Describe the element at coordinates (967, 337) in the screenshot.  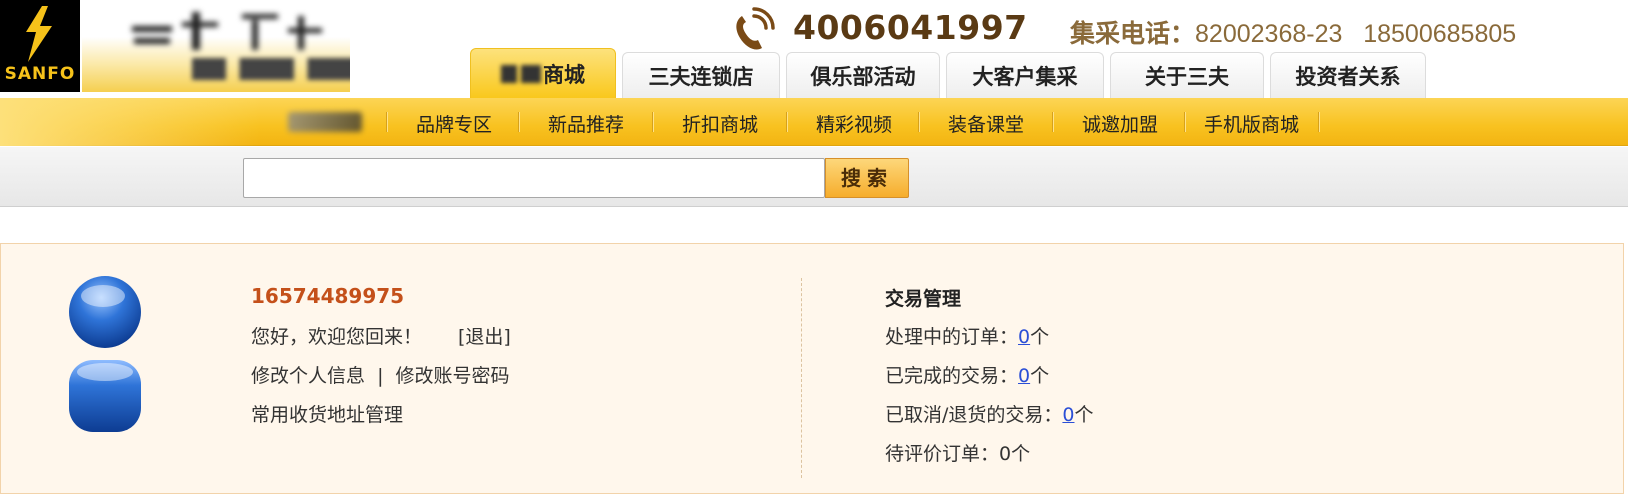
I see `processing-orders: 处理中的订单：0个` at that location.